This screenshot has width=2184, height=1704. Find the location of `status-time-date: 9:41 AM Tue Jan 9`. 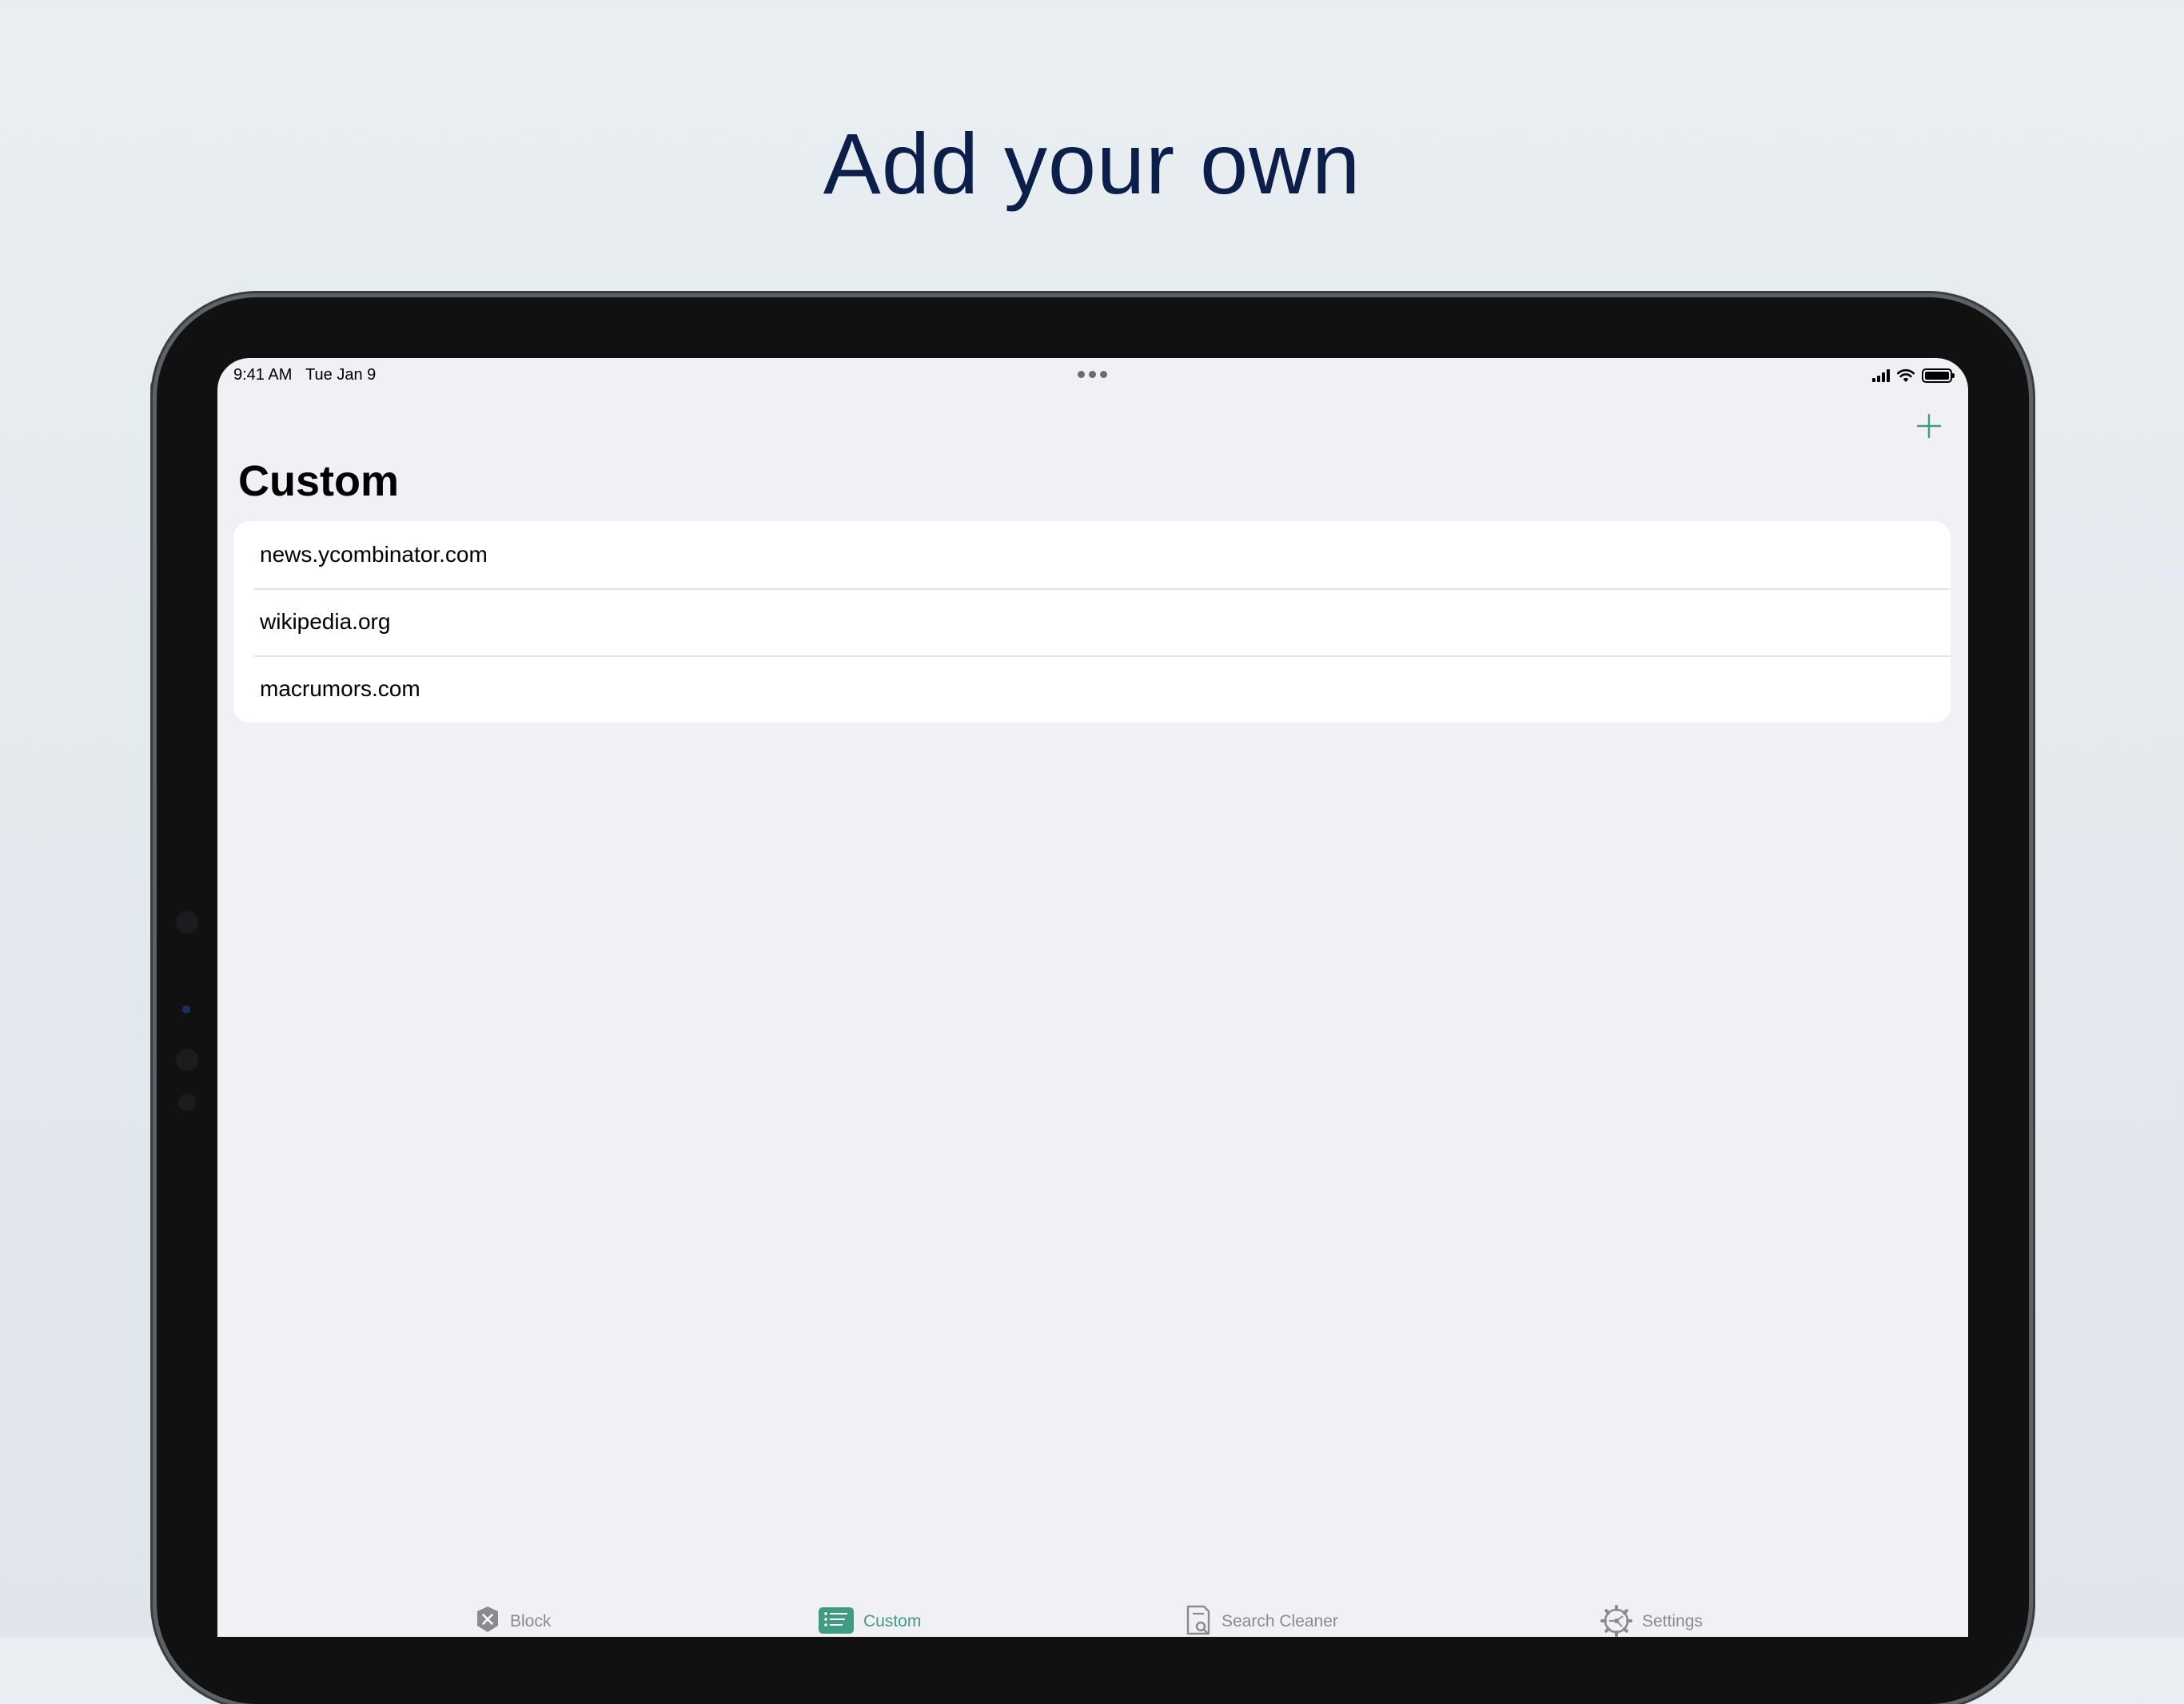

status-time-date: 9:41 AM Tue Jan 9 is located at coordinates (304, 375).